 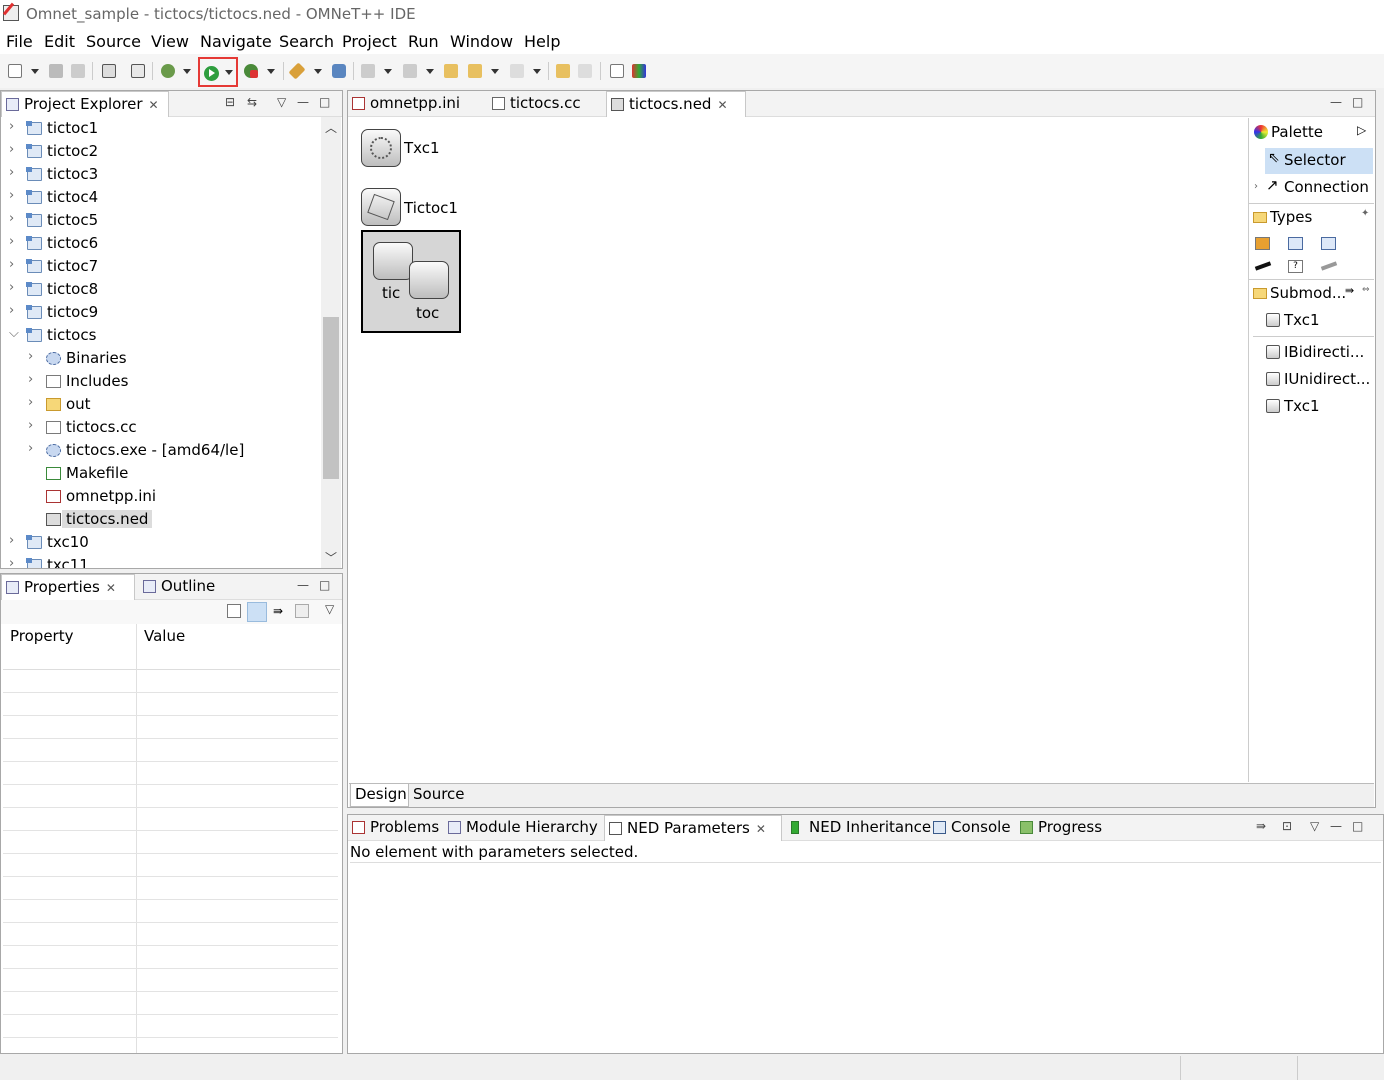 What do you see at coordinates (164, 636) in the screenshot?
I see `value-column-header: Value` at bounding box center [164, 636].